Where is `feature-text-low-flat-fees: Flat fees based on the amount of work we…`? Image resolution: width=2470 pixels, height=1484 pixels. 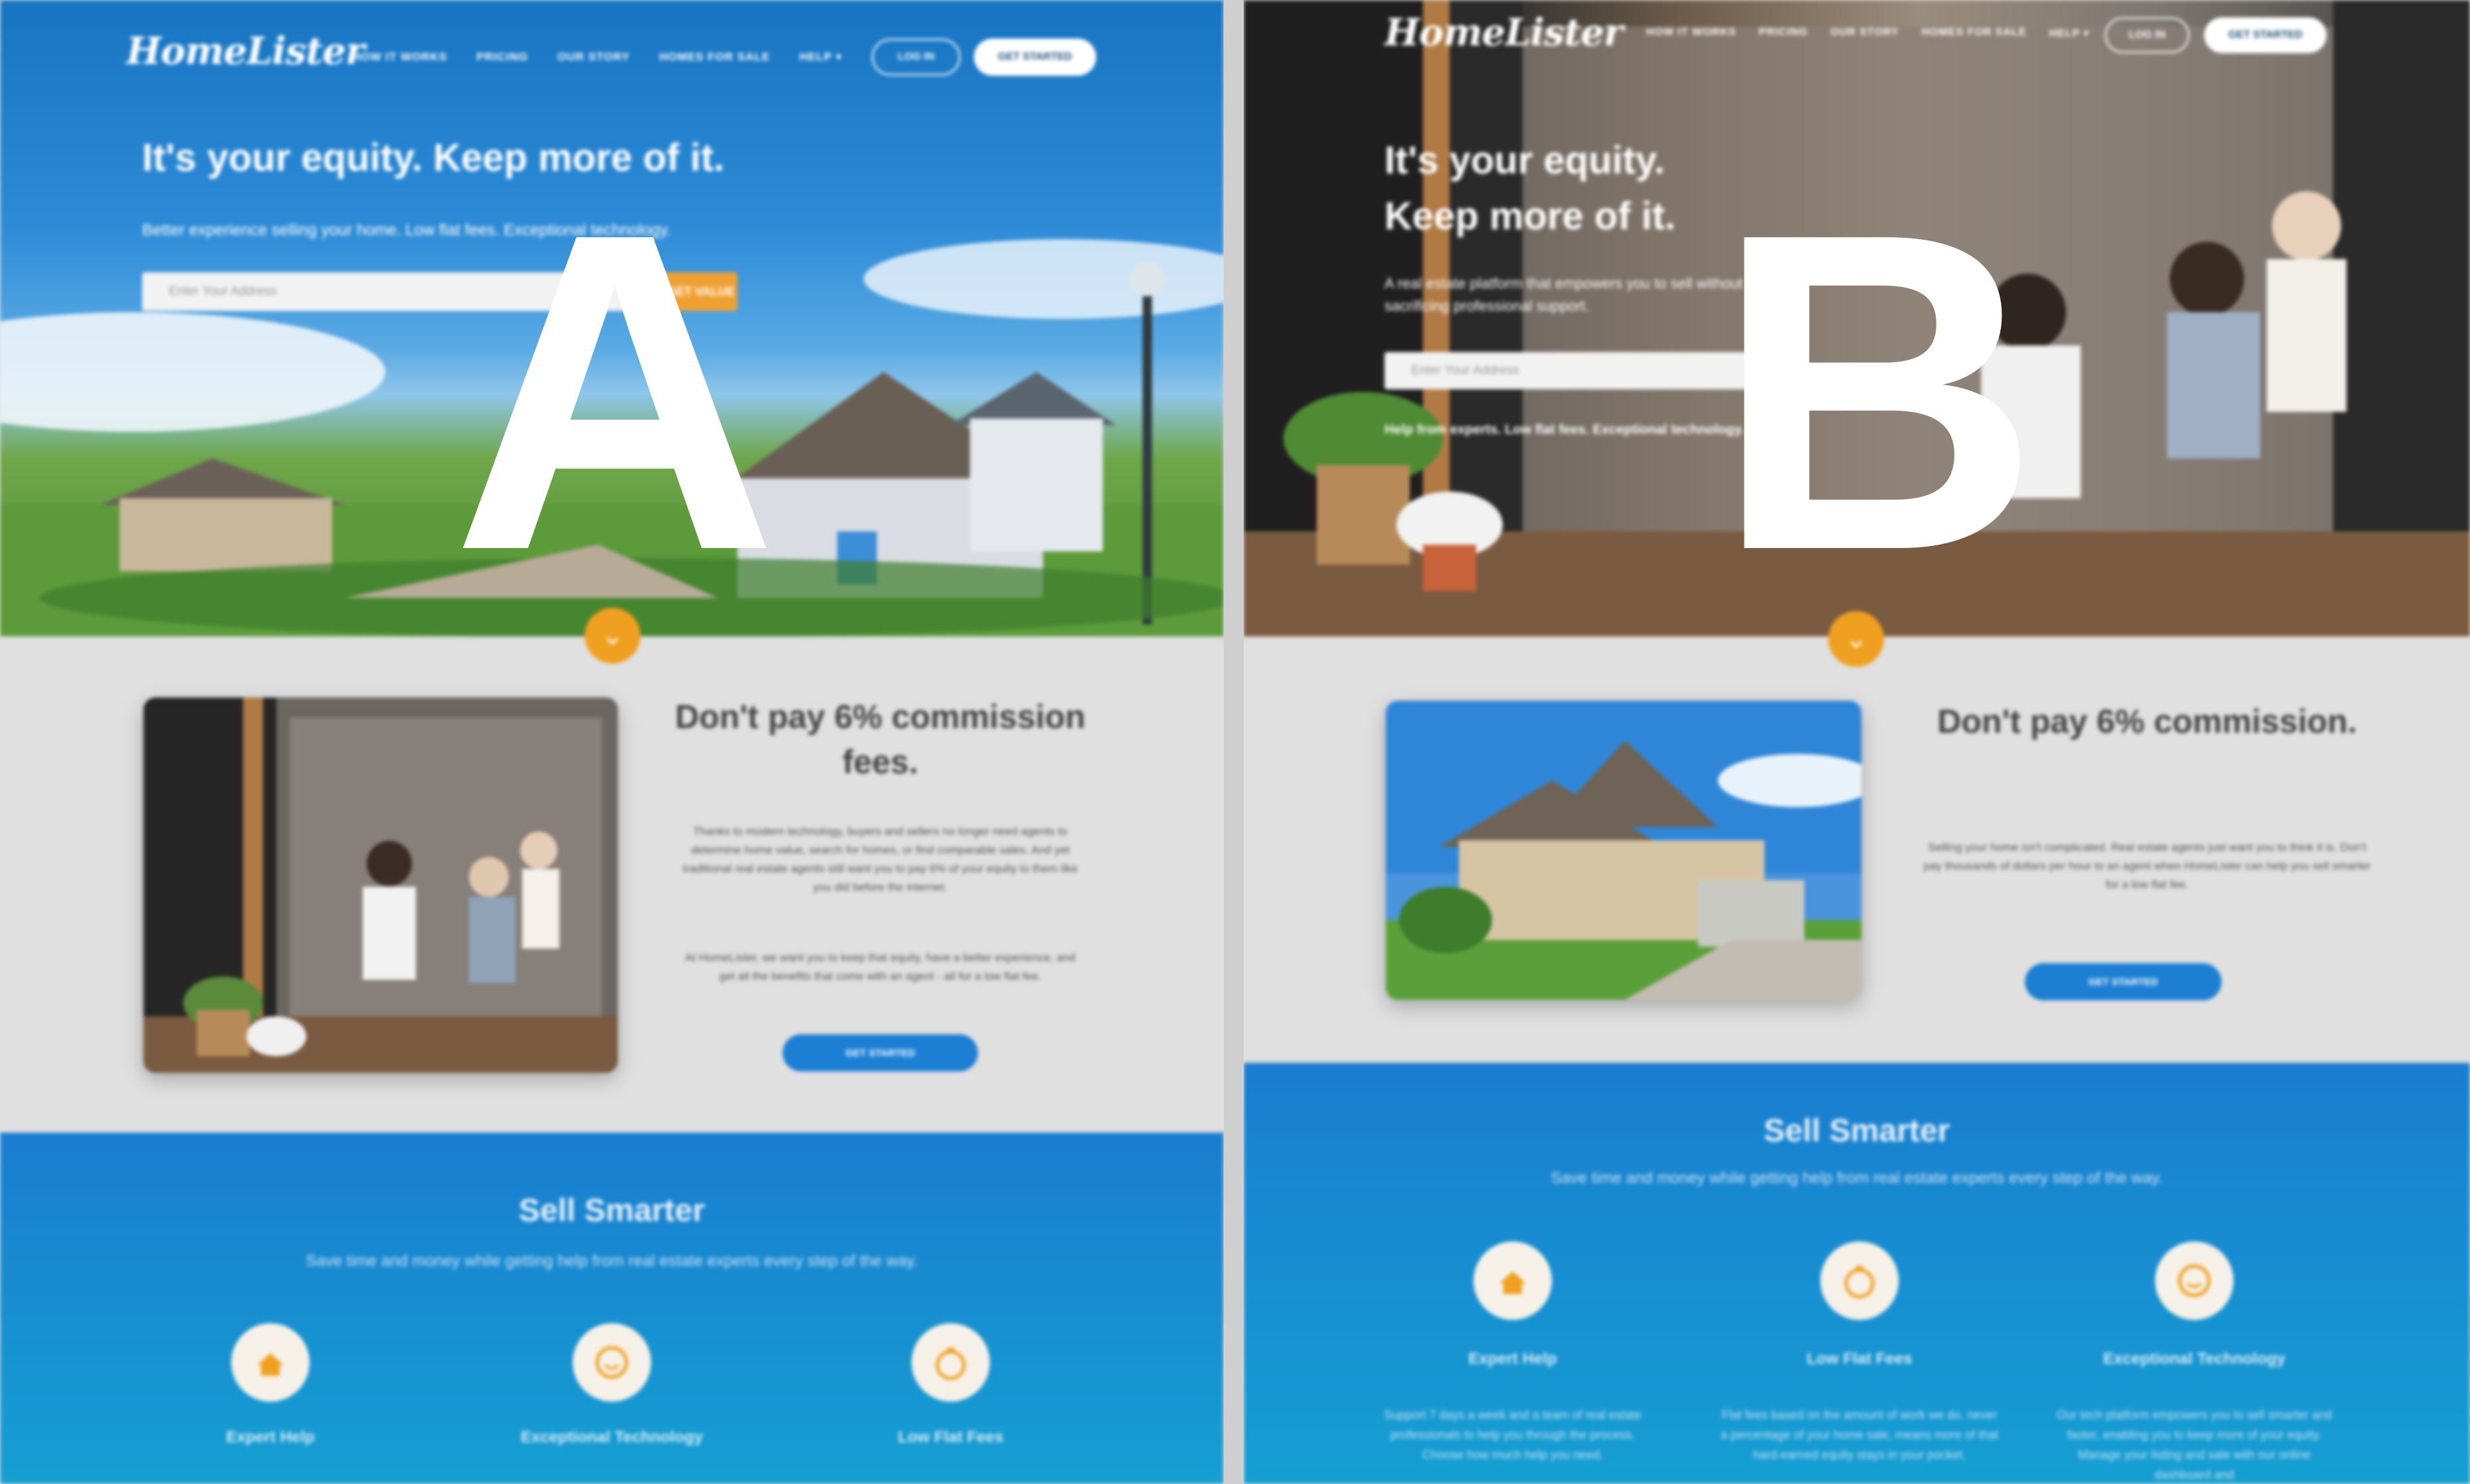 feature-text-low-flat-fees: Flat fees based on the amount of work we… is located at coordinates (1859, 1435).